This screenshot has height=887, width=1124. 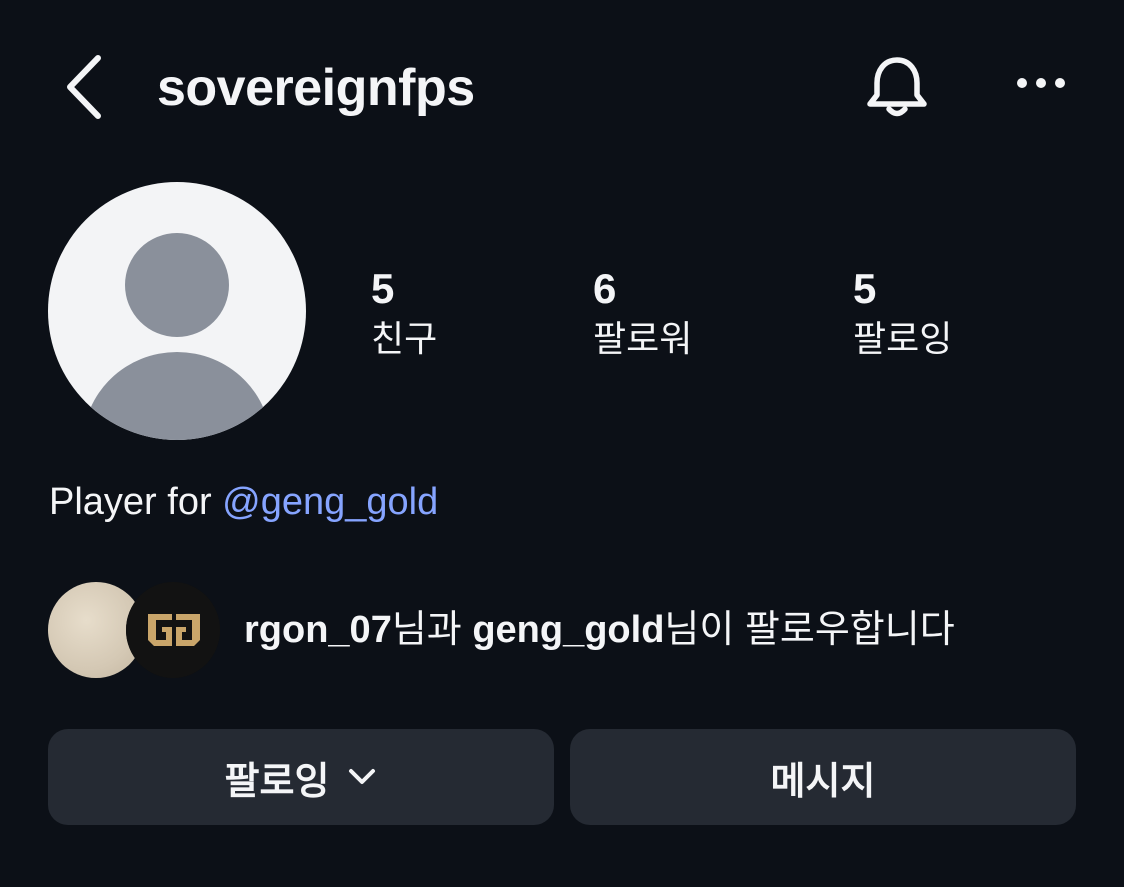 I want to click on mutual-avatar-geng, so click(x=173, y=630).